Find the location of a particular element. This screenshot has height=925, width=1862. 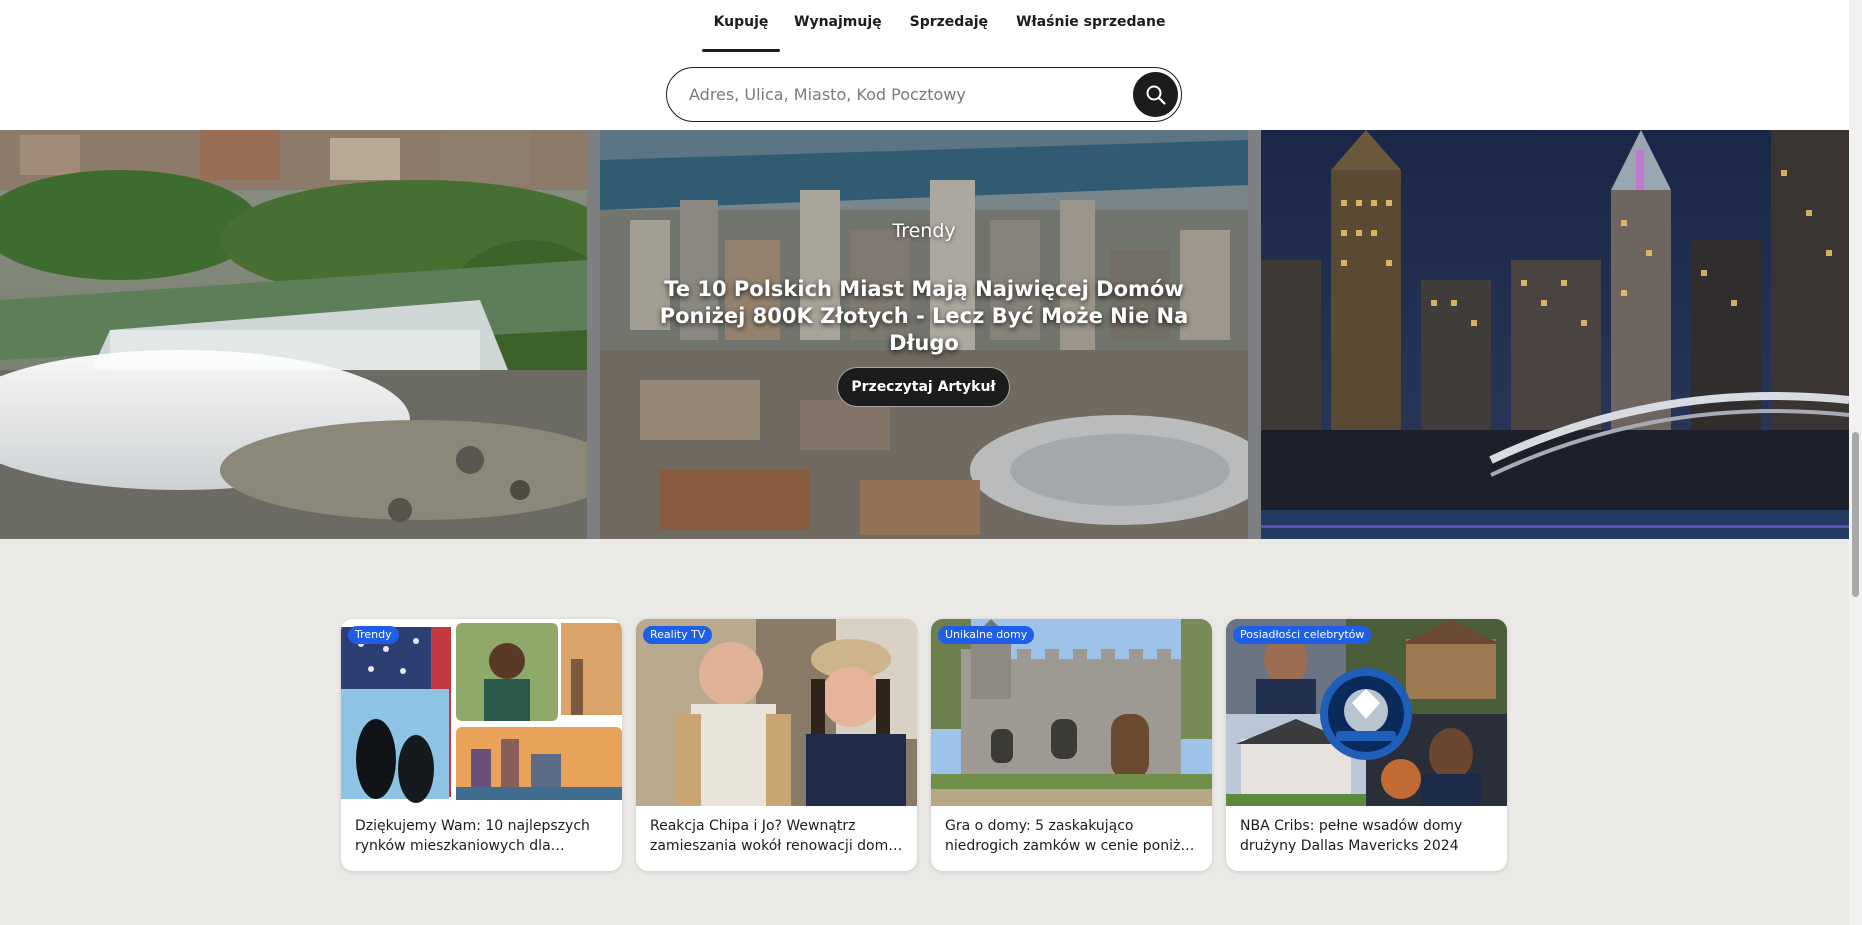

category-badge: Posiadłości celebrytów is located at coordinates (1302, 635).